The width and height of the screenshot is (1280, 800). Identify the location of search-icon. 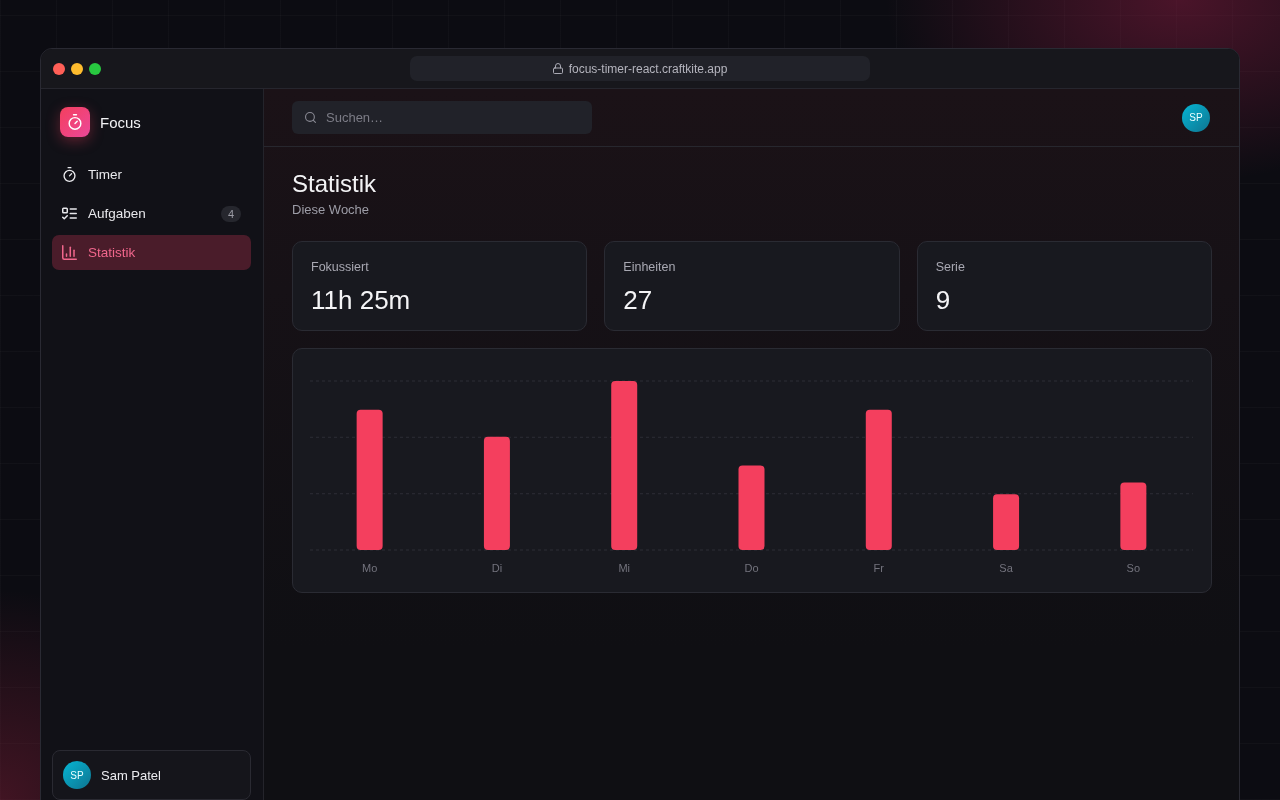
(310, 117).